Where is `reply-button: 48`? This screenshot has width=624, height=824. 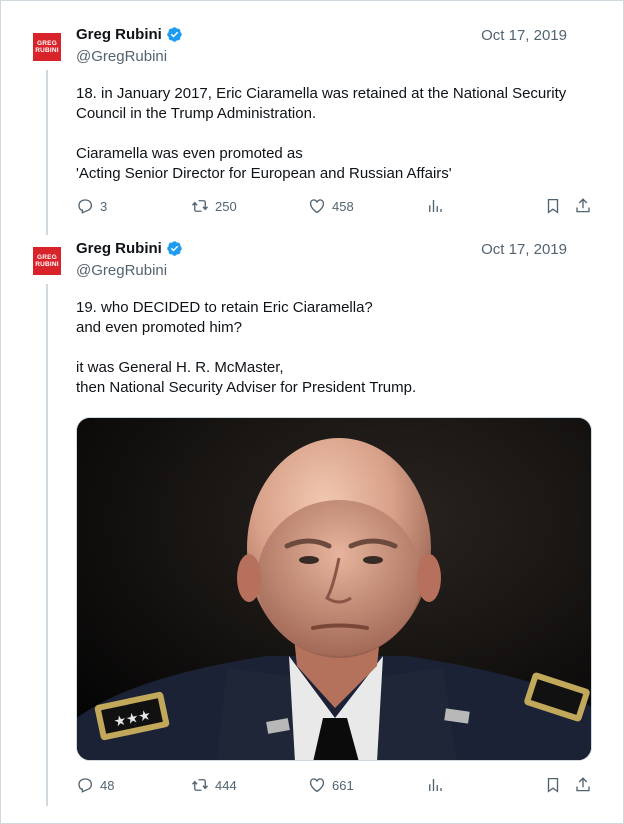 reply-button: 48 is located at coordinates (95, 785).